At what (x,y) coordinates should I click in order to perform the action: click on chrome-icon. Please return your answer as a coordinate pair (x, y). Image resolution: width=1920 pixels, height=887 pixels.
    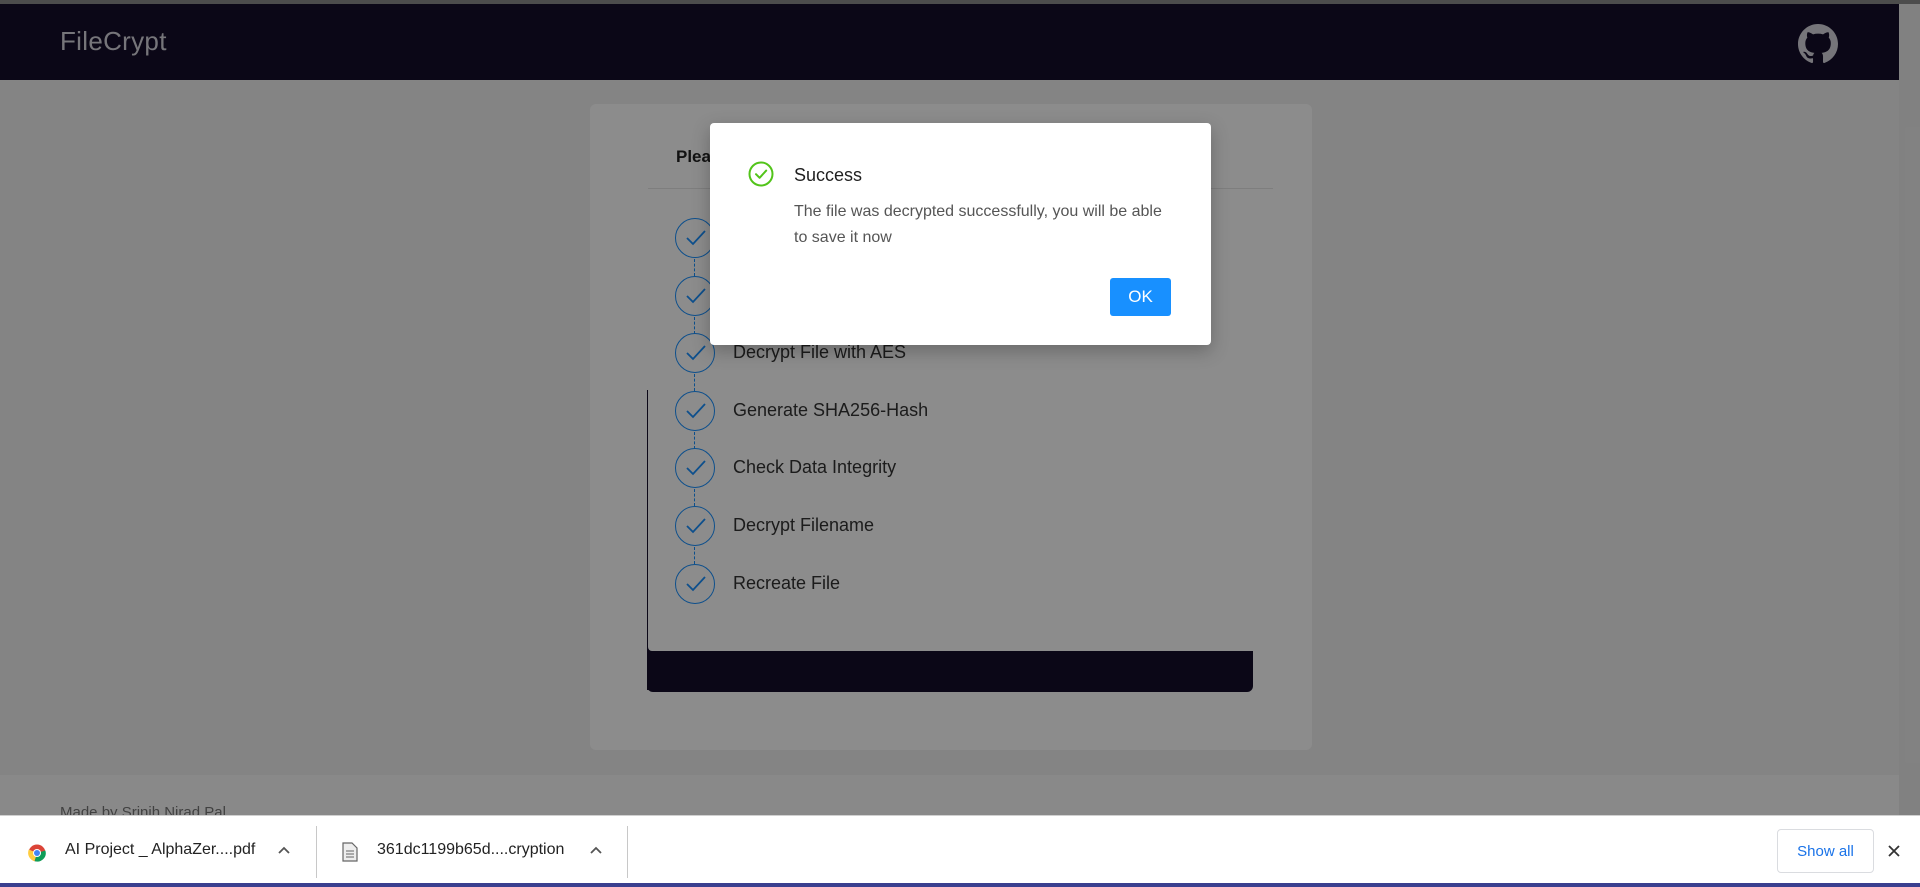
    Looking at the image, I should click on (37, 853).